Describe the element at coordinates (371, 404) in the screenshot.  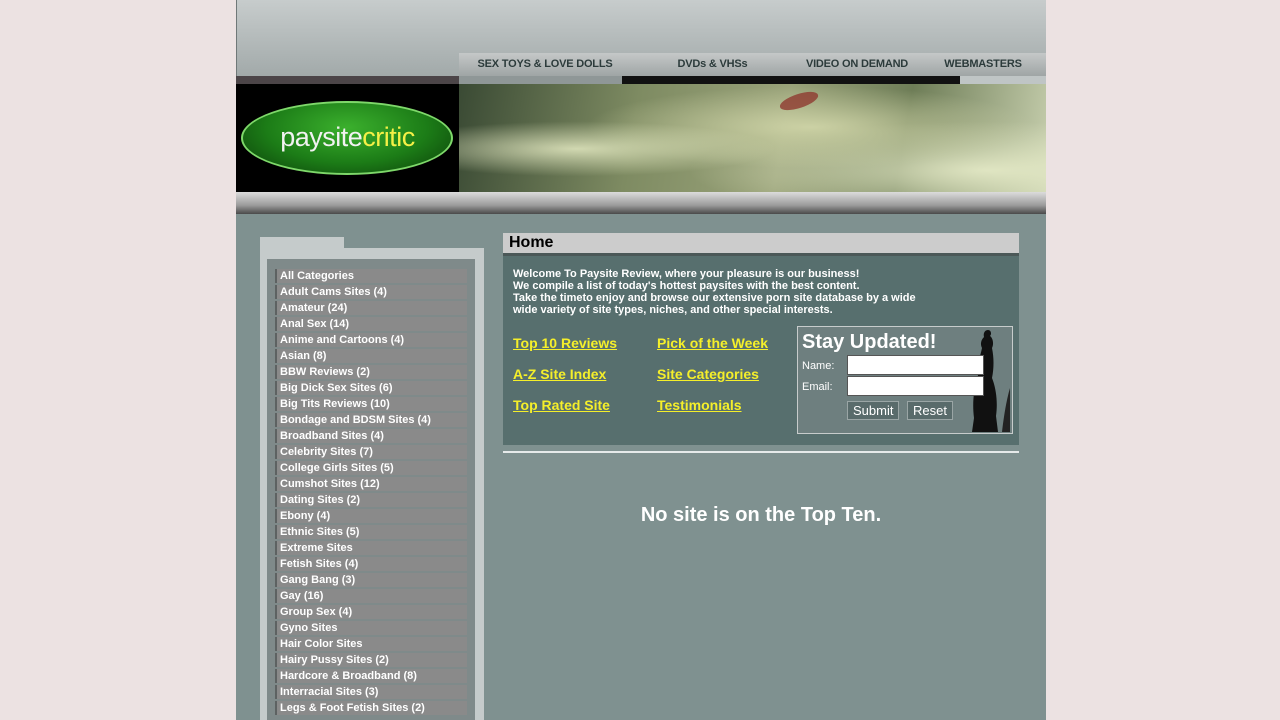
I see `sidebar-category-item: Big Tits Reviews (10)` at that location.